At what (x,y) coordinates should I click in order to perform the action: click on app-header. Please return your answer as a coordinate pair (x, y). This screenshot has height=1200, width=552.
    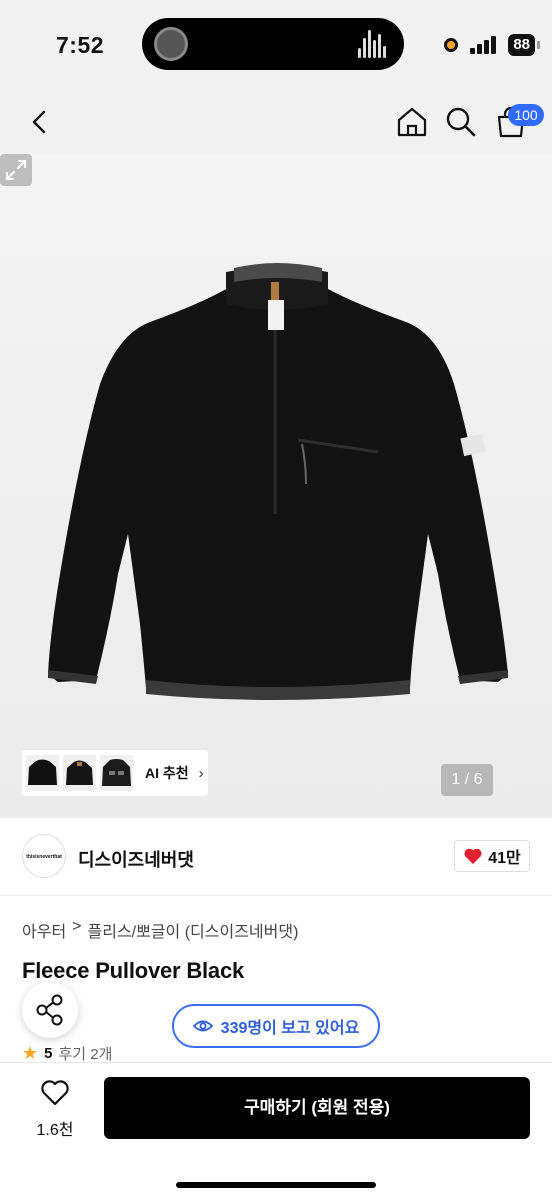
    Looking at the image, I should click on (276, 122).